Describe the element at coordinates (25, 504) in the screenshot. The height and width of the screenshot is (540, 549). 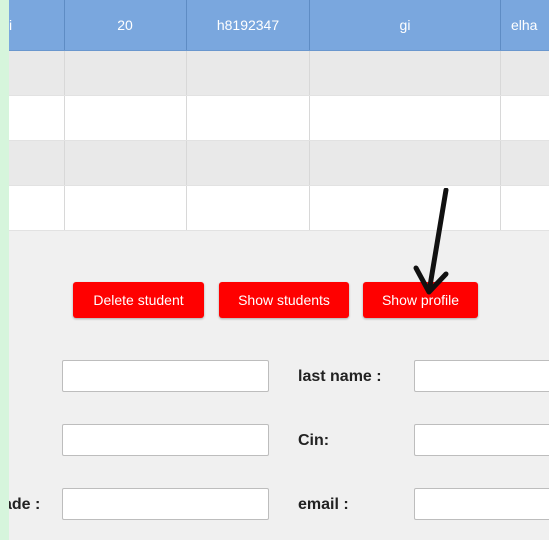
I see `grade-label: ade :` at that location.